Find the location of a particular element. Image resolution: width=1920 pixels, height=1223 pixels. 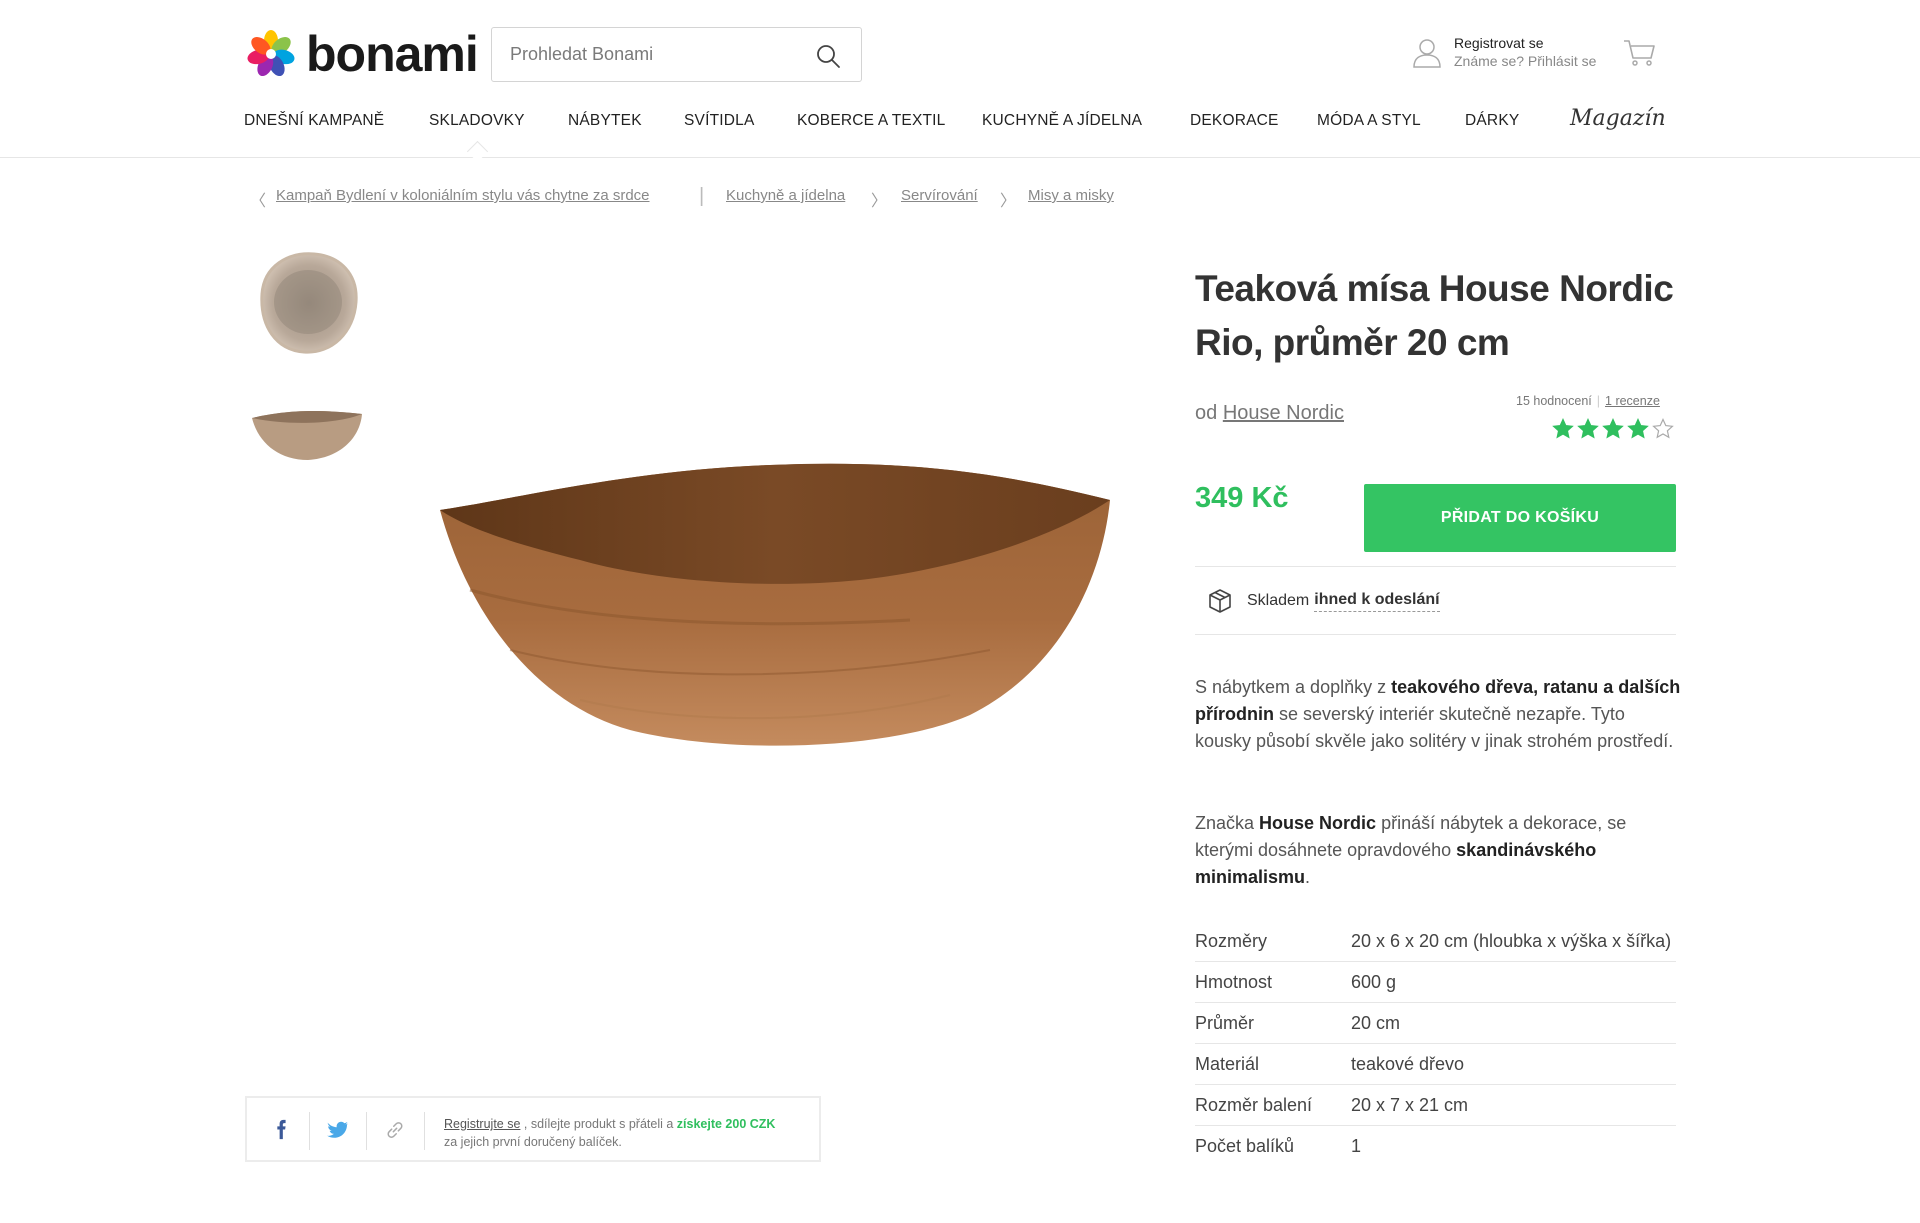

product-price: 349 Kč is located at coordinates (1242, 498).